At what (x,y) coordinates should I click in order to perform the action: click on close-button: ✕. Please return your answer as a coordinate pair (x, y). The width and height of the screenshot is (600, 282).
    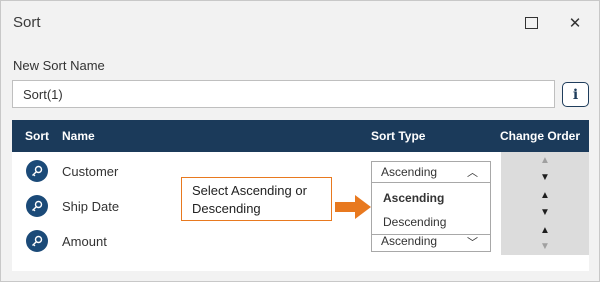
    Looking at the image, I should click on (575, 23).